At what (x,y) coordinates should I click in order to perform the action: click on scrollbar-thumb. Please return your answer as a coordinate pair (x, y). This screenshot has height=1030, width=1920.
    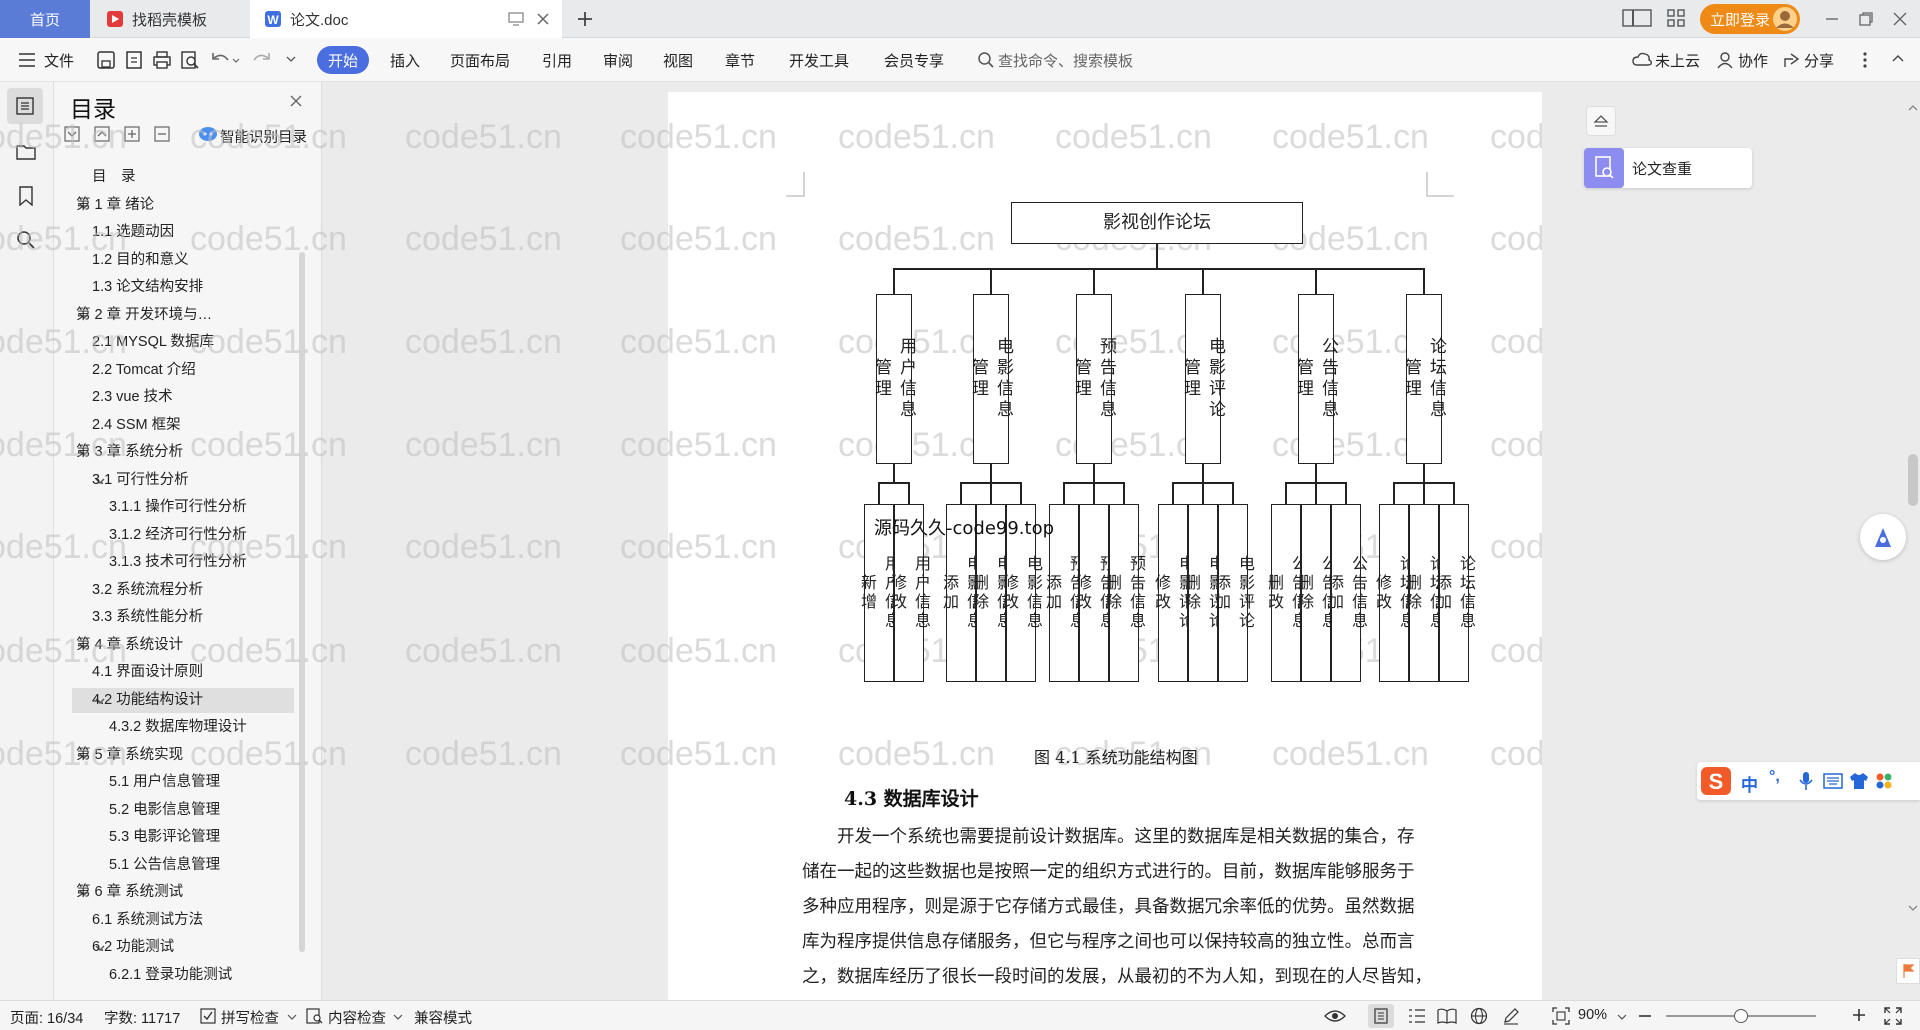
    Looking at the image, I should click on (1913, 480).